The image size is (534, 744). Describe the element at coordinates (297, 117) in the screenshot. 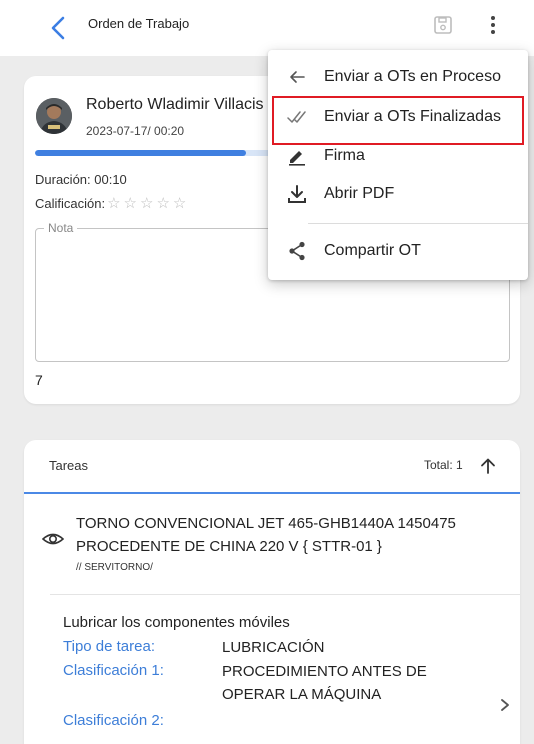

I see `done-all-icon` at that location.